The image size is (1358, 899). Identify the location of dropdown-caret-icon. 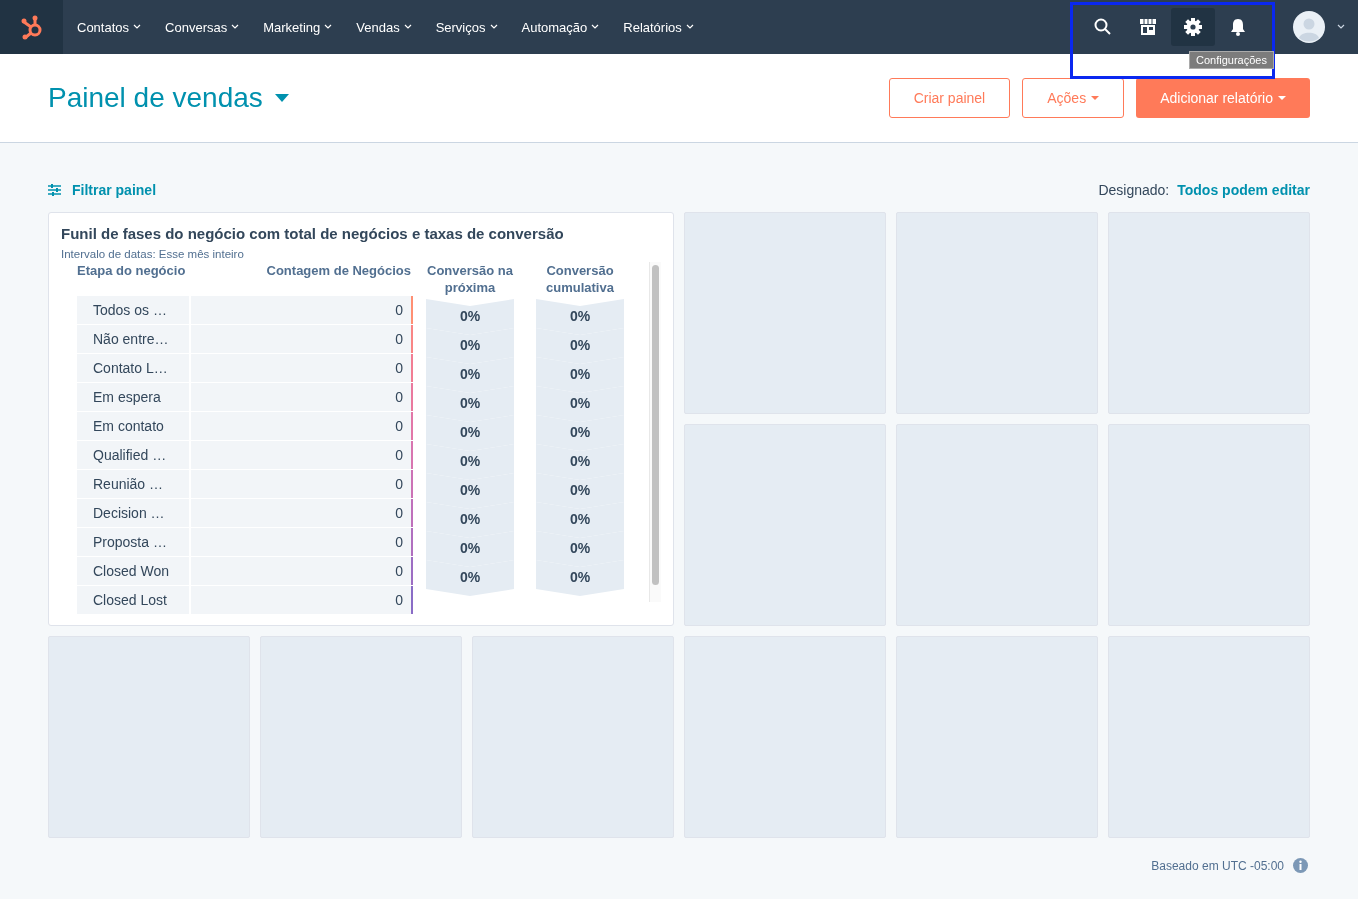
(281, 98).